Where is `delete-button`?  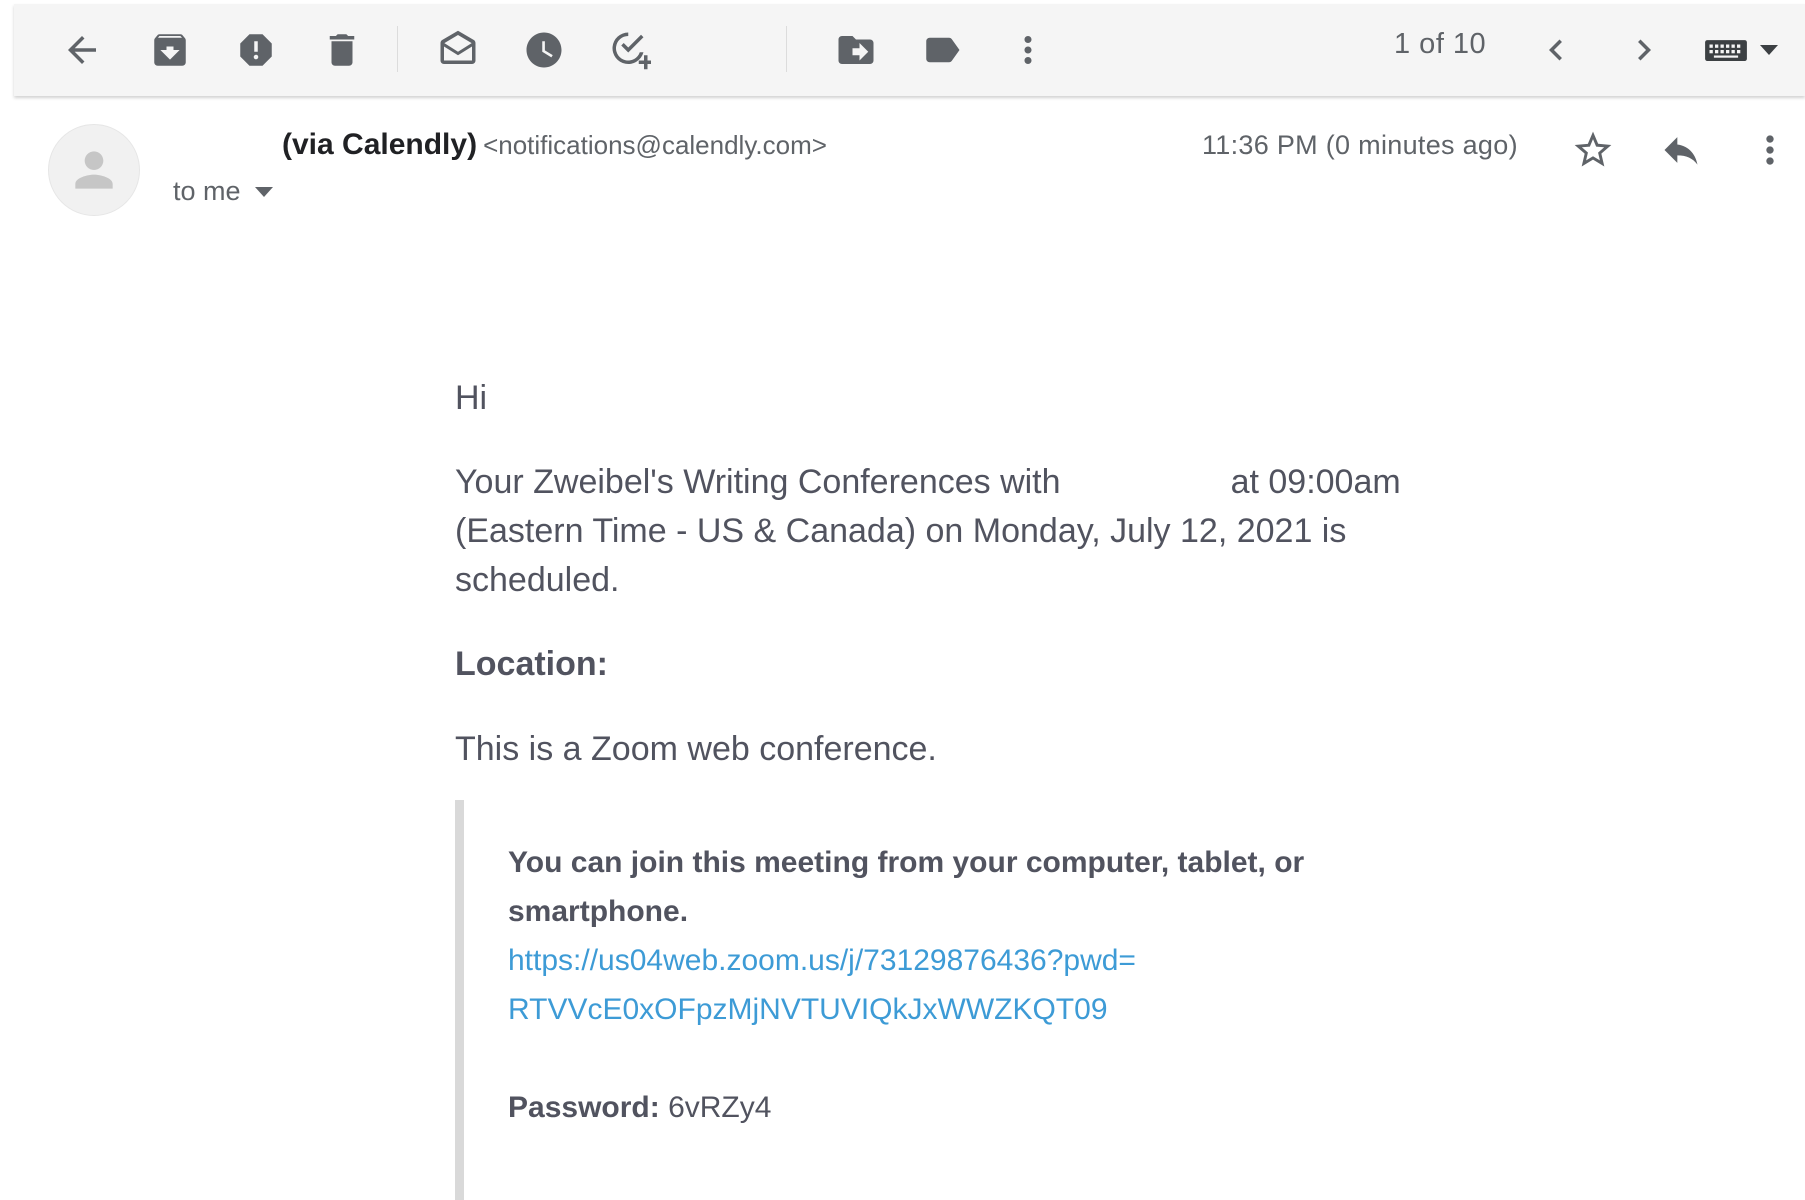 delete-button is located at coordinates (342, 50).